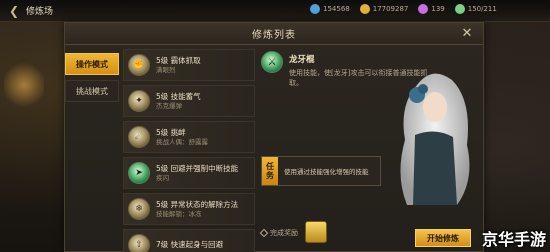  Describe the element at coordinates (364, 9) in the screenshot. I see `gold-icon` at that location.